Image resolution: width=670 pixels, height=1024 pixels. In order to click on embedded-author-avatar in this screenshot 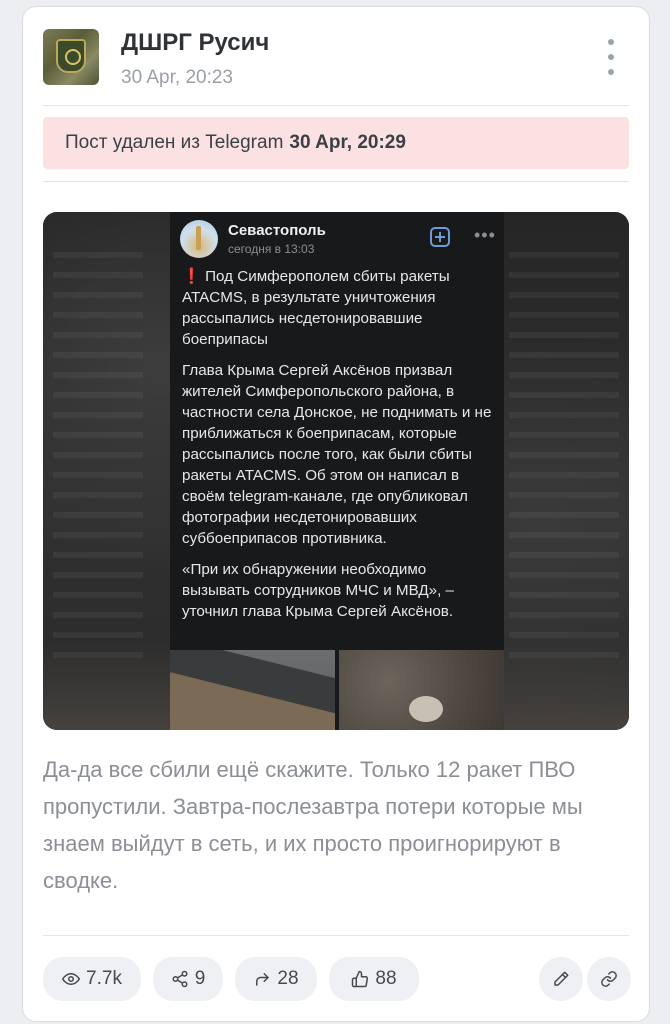, I will do `click(199, 239)`.